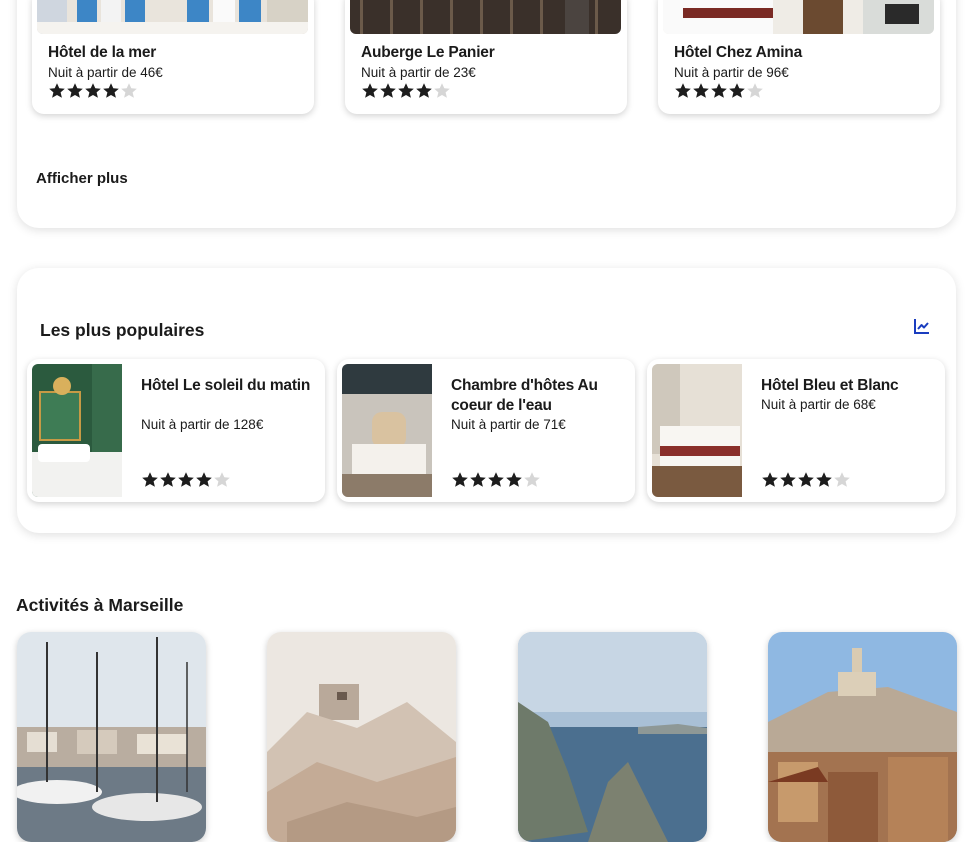 The width and height of the screenshot is (971, 842). I want to click on trending-chart-icon, so click(922, 326).